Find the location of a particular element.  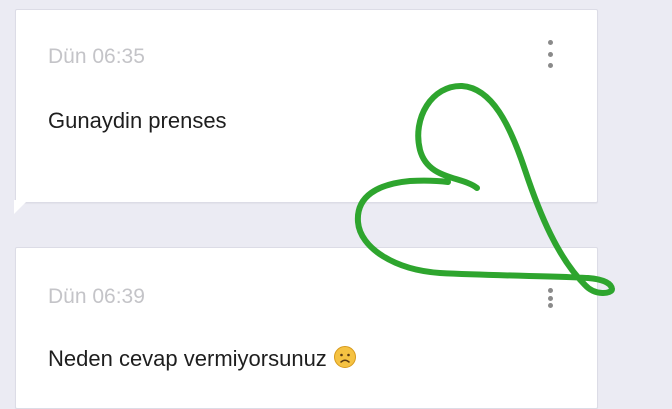

speech-bubble-tail is located at coordinates (21, 207).